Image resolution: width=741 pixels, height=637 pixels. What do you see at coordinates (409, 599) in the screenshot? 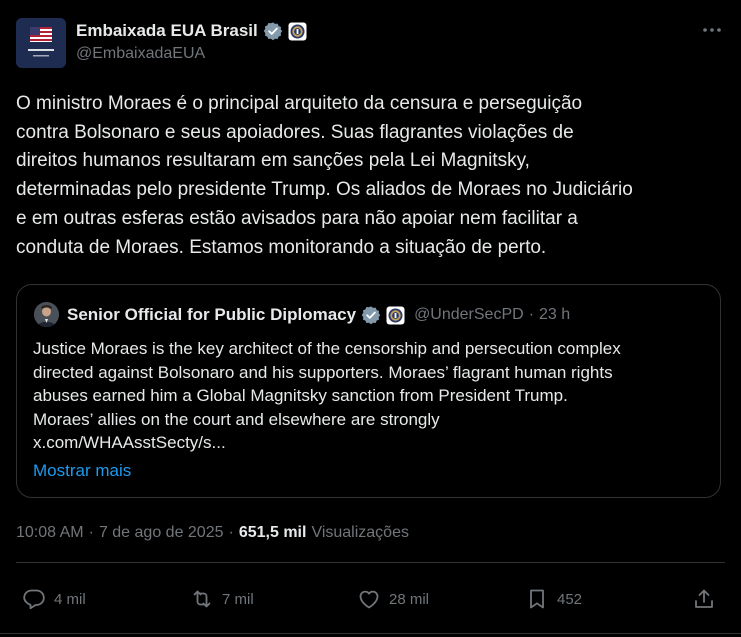
I see `like-count: 28 mil` at bounding box center [409, 599].